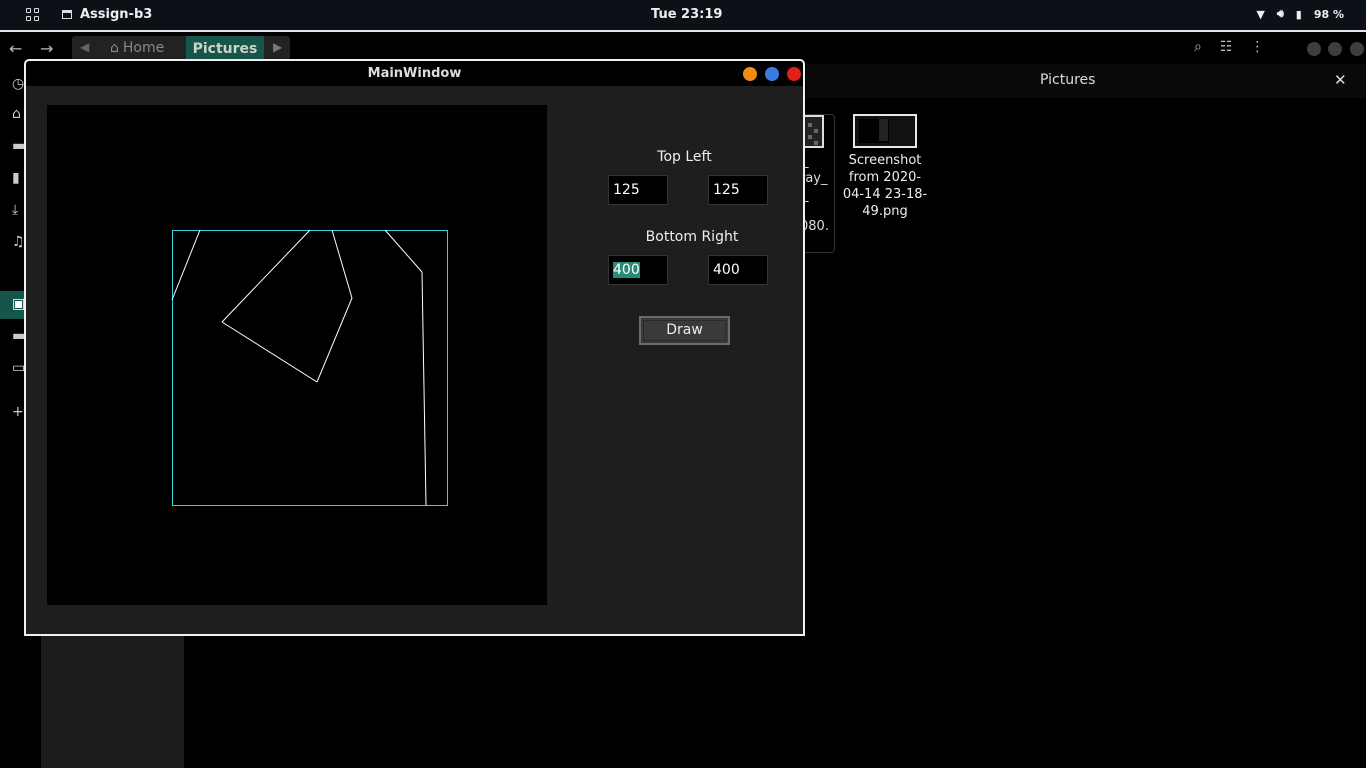 The height and width of the screenshot is (768, 1366). I want to click on drawing-surface, so click(309, 367).